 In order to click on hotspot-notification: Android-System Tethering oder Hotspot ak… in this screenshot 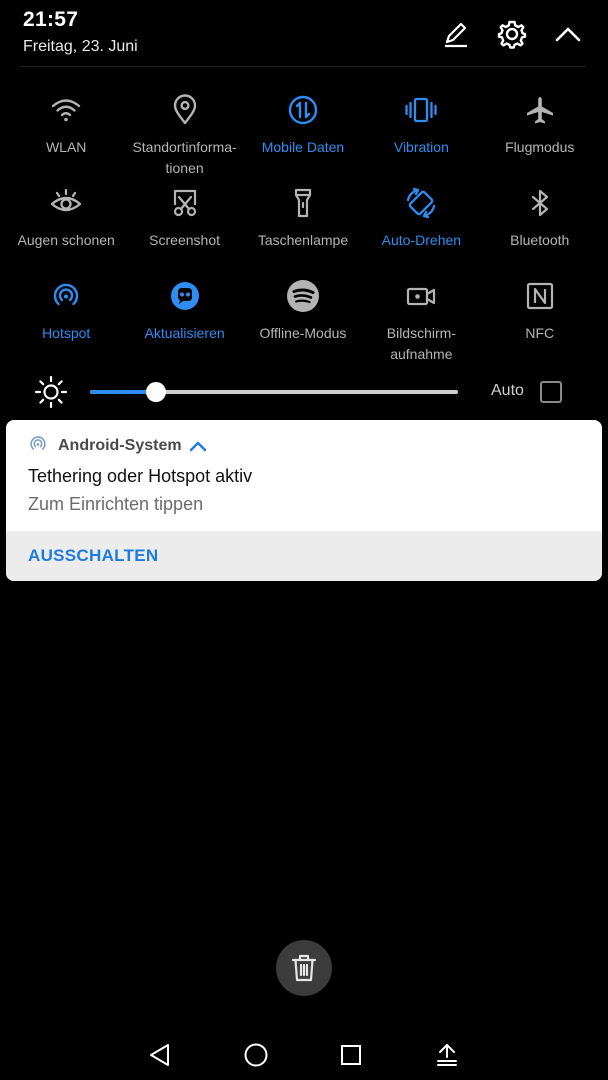, I will do `click(304, 500)`.